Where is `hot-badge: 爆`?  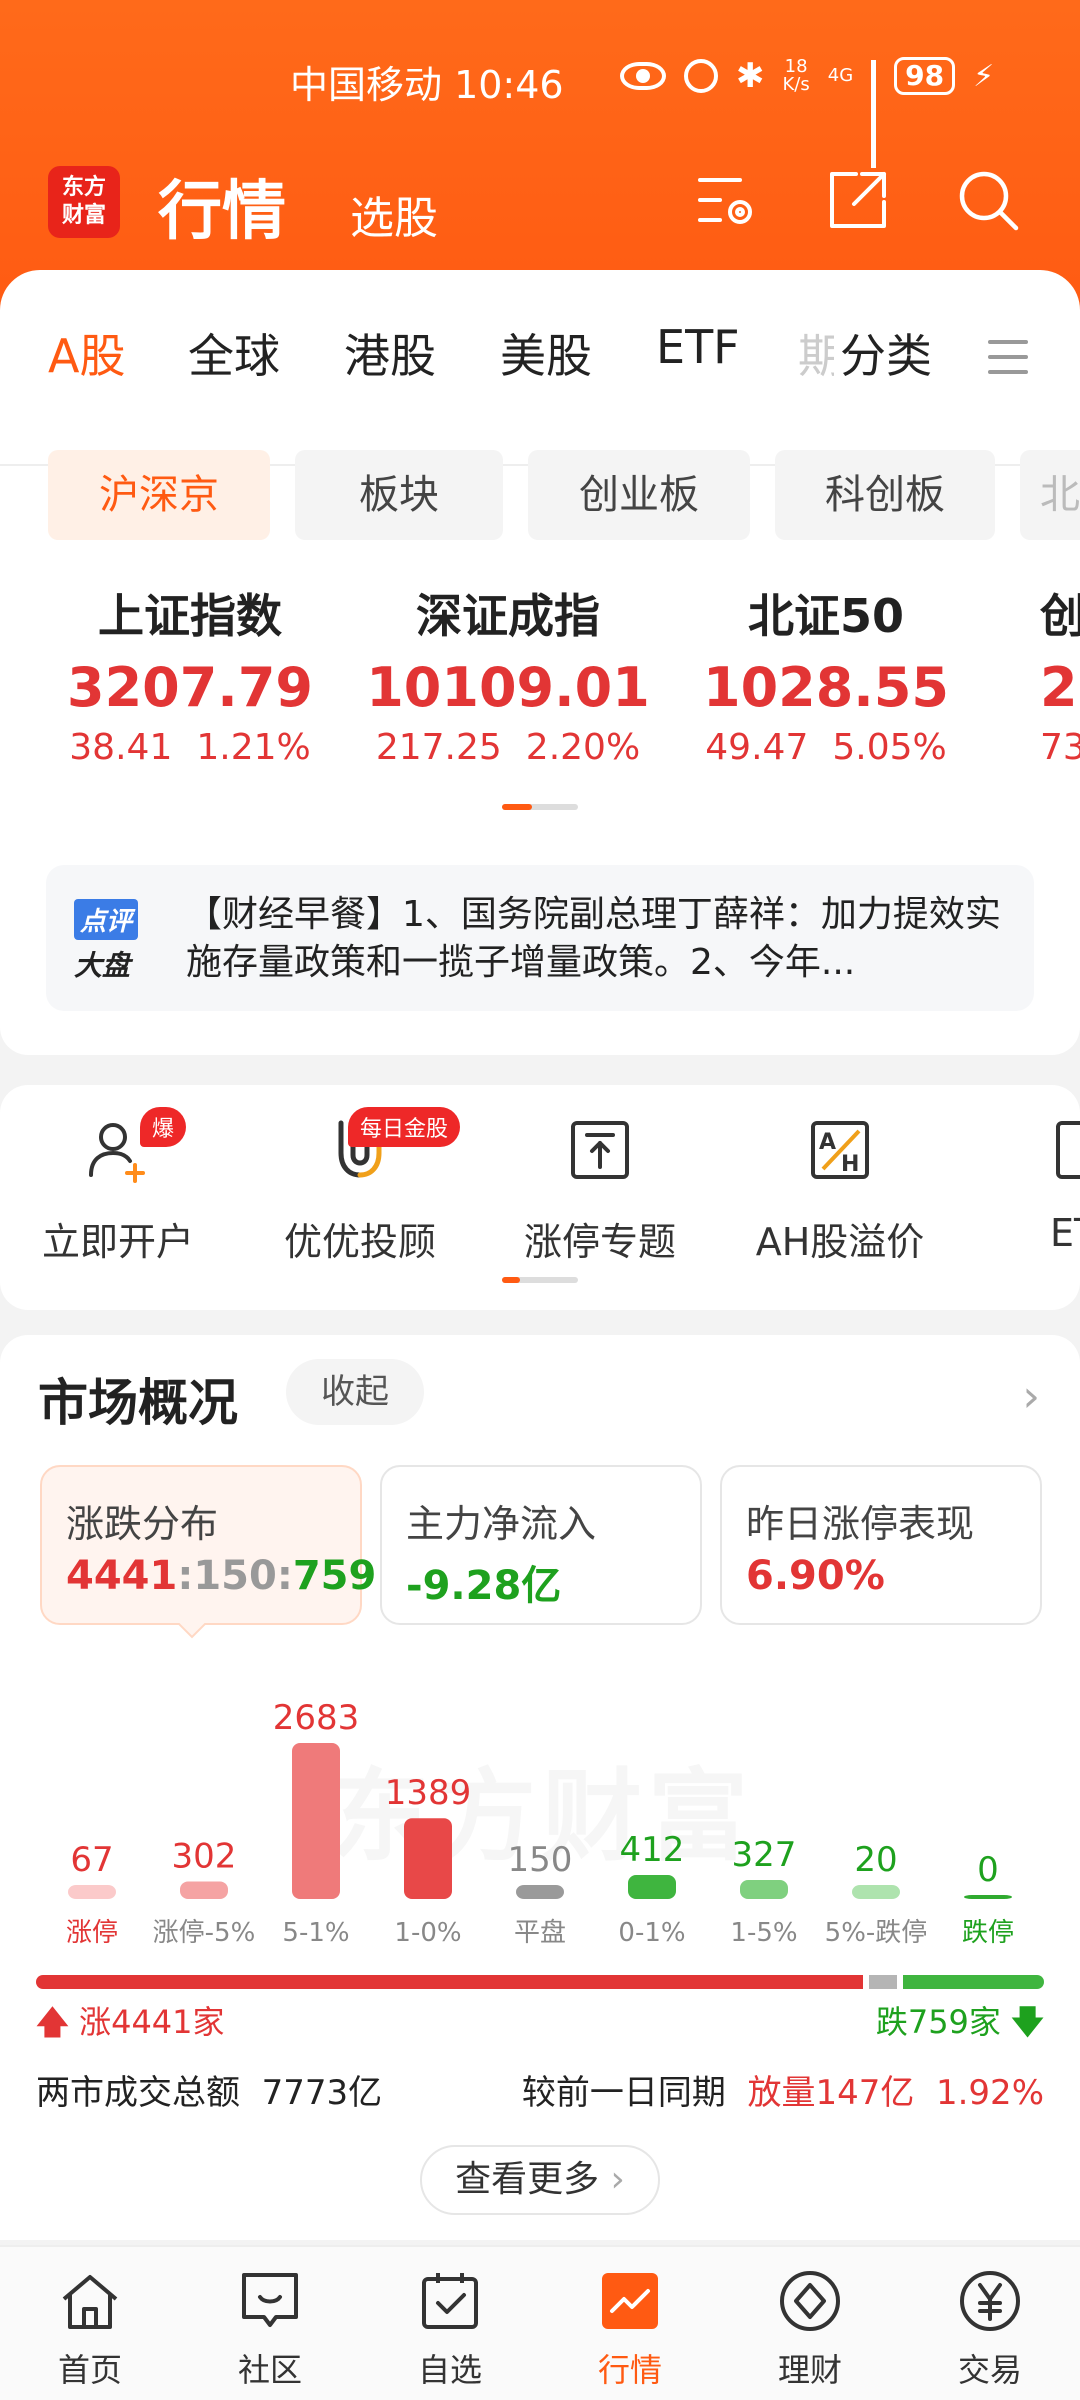 hot-badge: 爆 is located at coordinates (163, 1127).